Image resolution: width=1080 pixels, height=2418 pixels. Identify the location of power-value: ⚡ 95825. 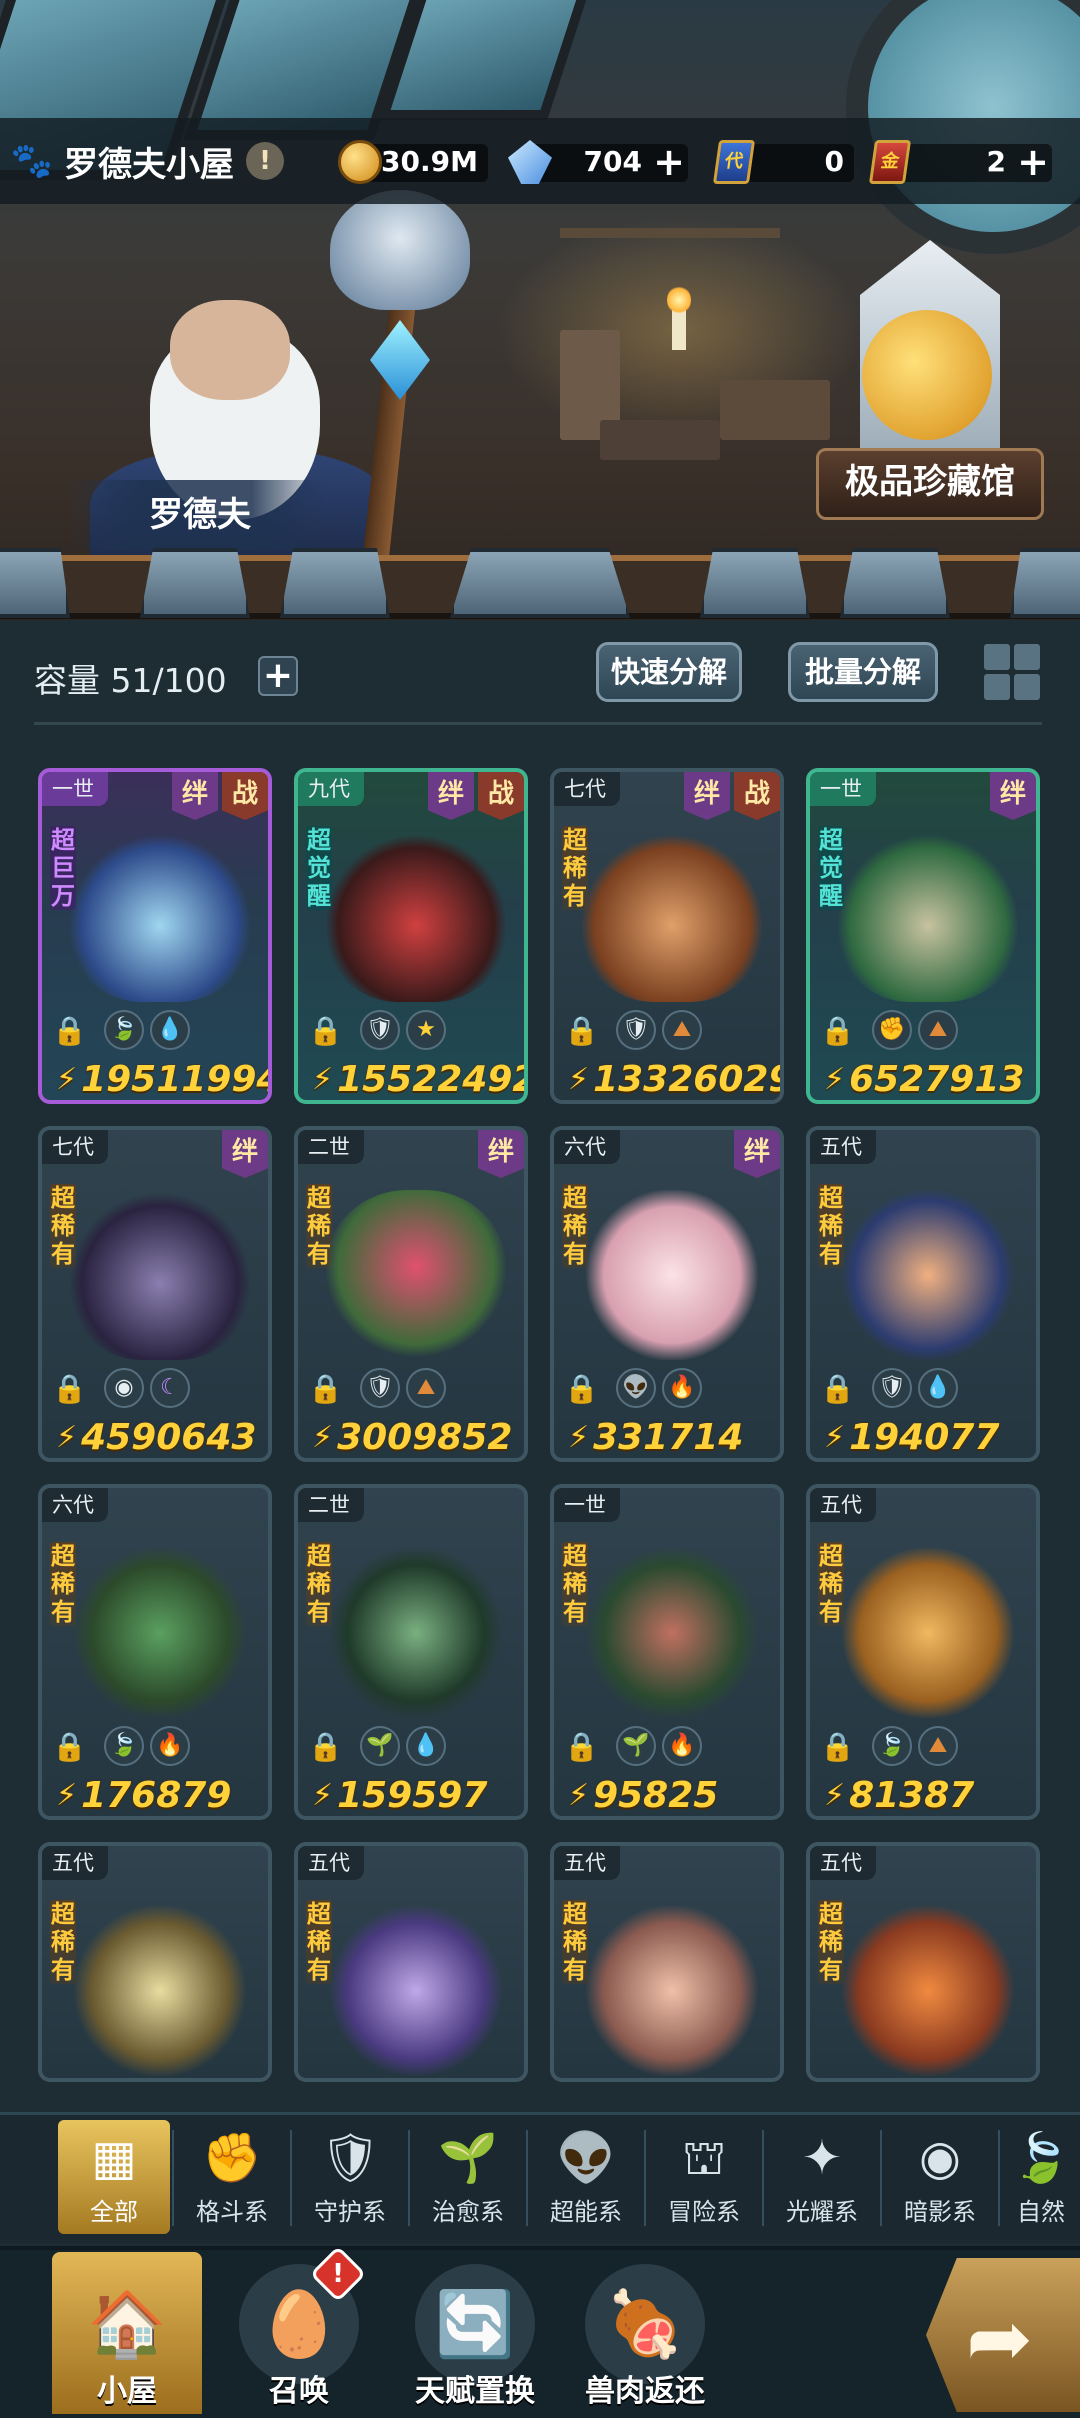
(643, 1795).